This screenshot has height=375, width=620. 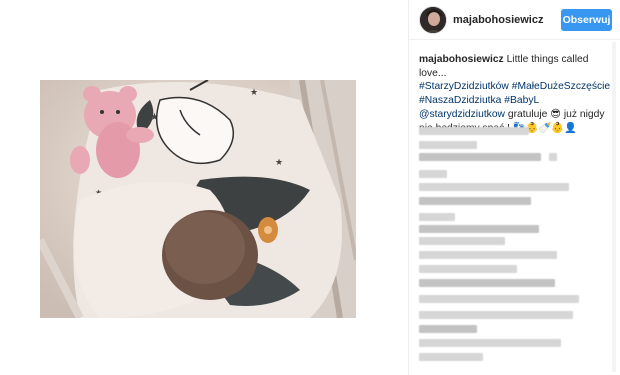 I want to click on hashtag-link: #BabyL, so click(x=521, y=100).